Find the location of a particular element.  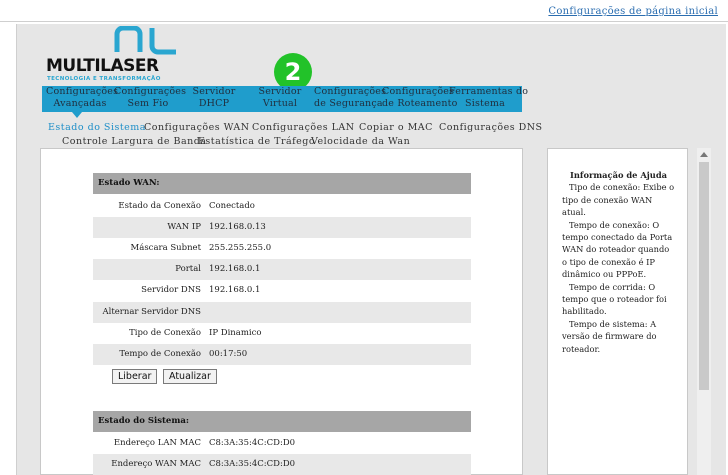

home-settings-link: Configurações de página inicial is located at coordinates (633, 11).